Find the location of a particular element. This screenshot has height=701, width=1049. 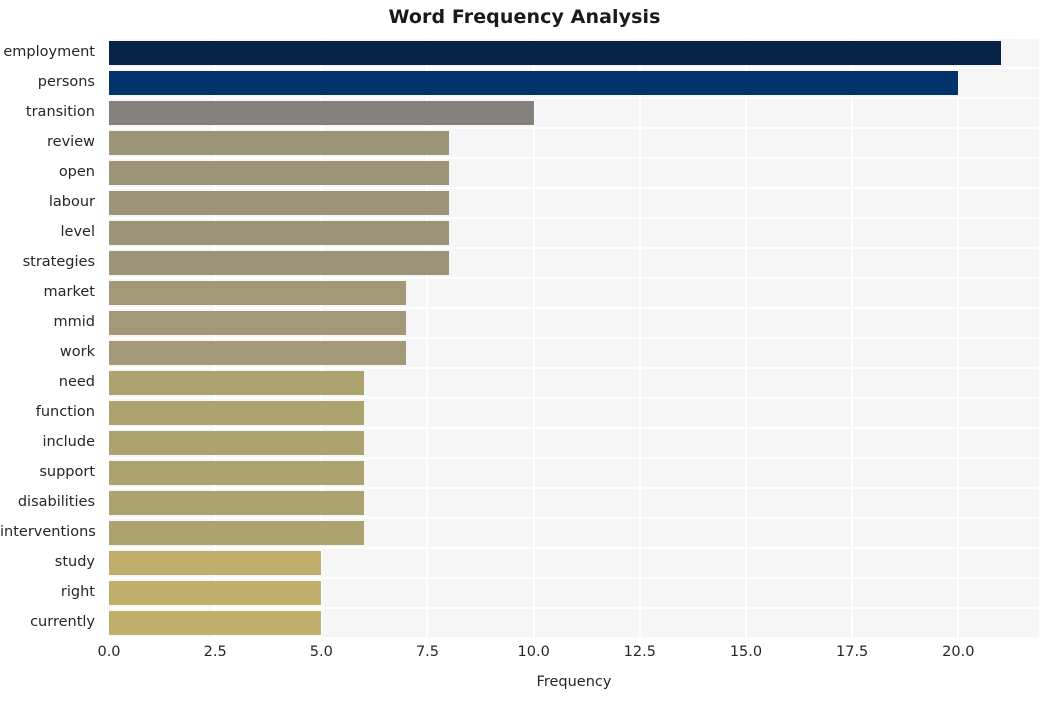

x-tick-label-17.5: 17.5 is located at coordinates (852, 652).